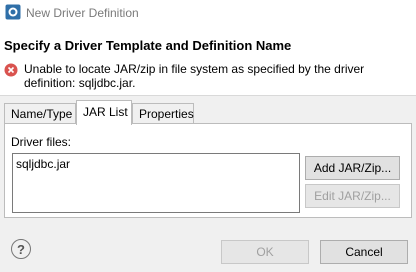  I want to click on error-icon, so click(11, 70).